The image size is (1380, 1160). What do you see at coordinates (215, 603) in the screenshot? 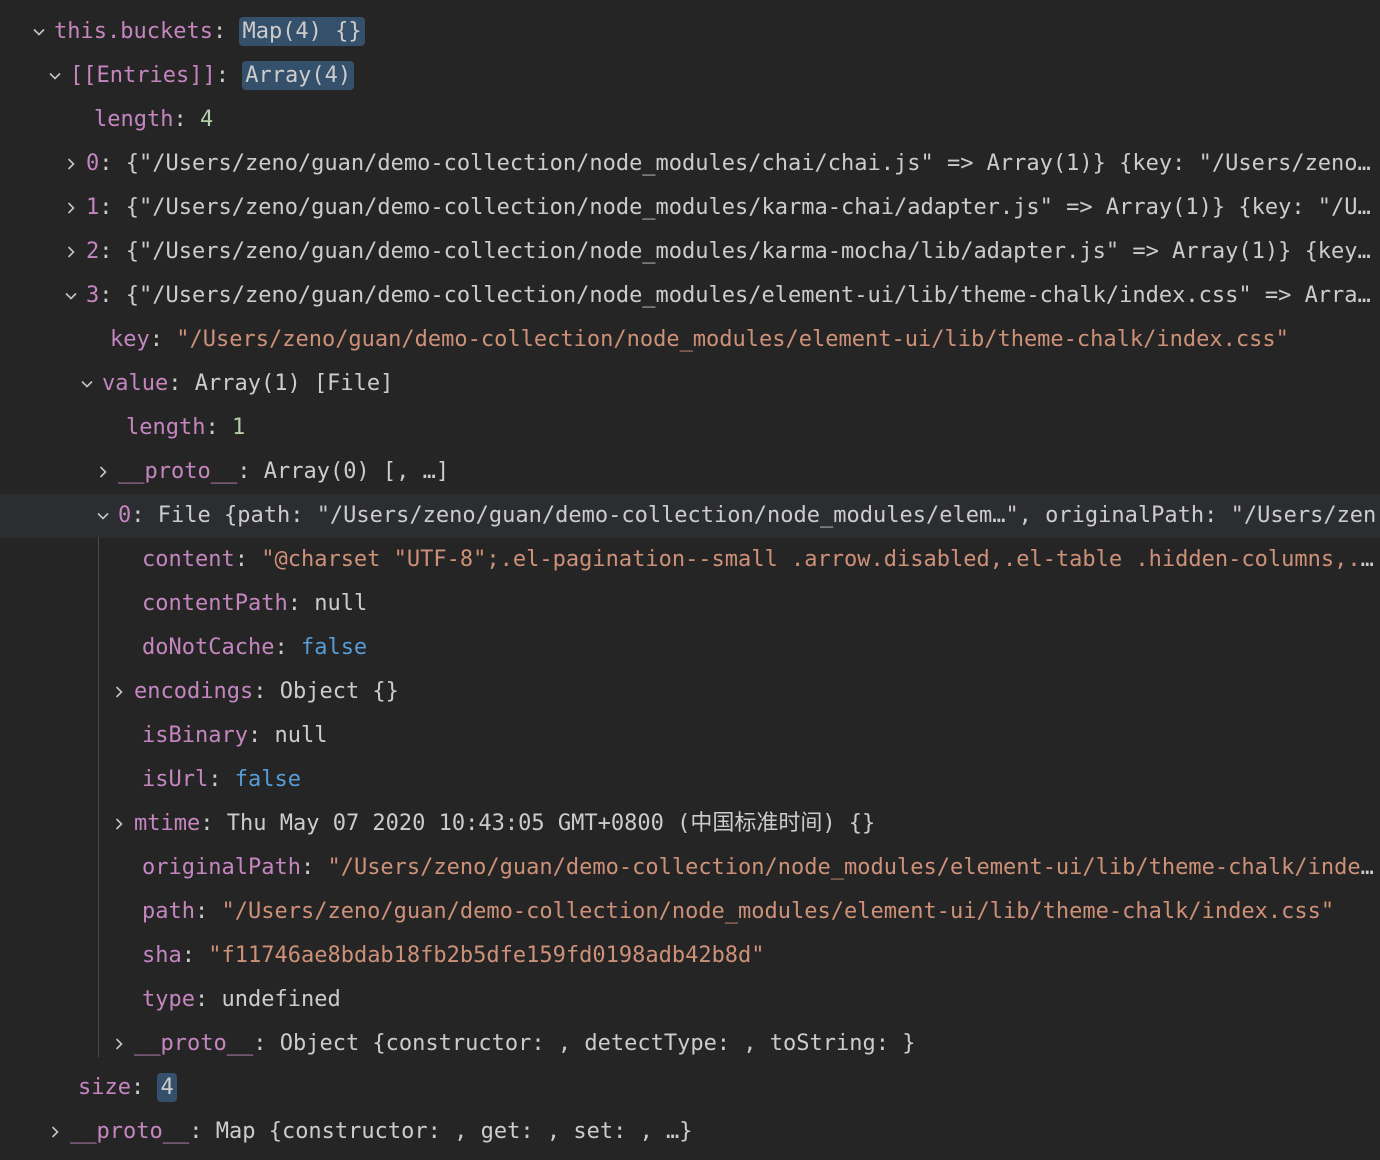
I see `variable-name: contentPath` at bounding box center [215, 603].